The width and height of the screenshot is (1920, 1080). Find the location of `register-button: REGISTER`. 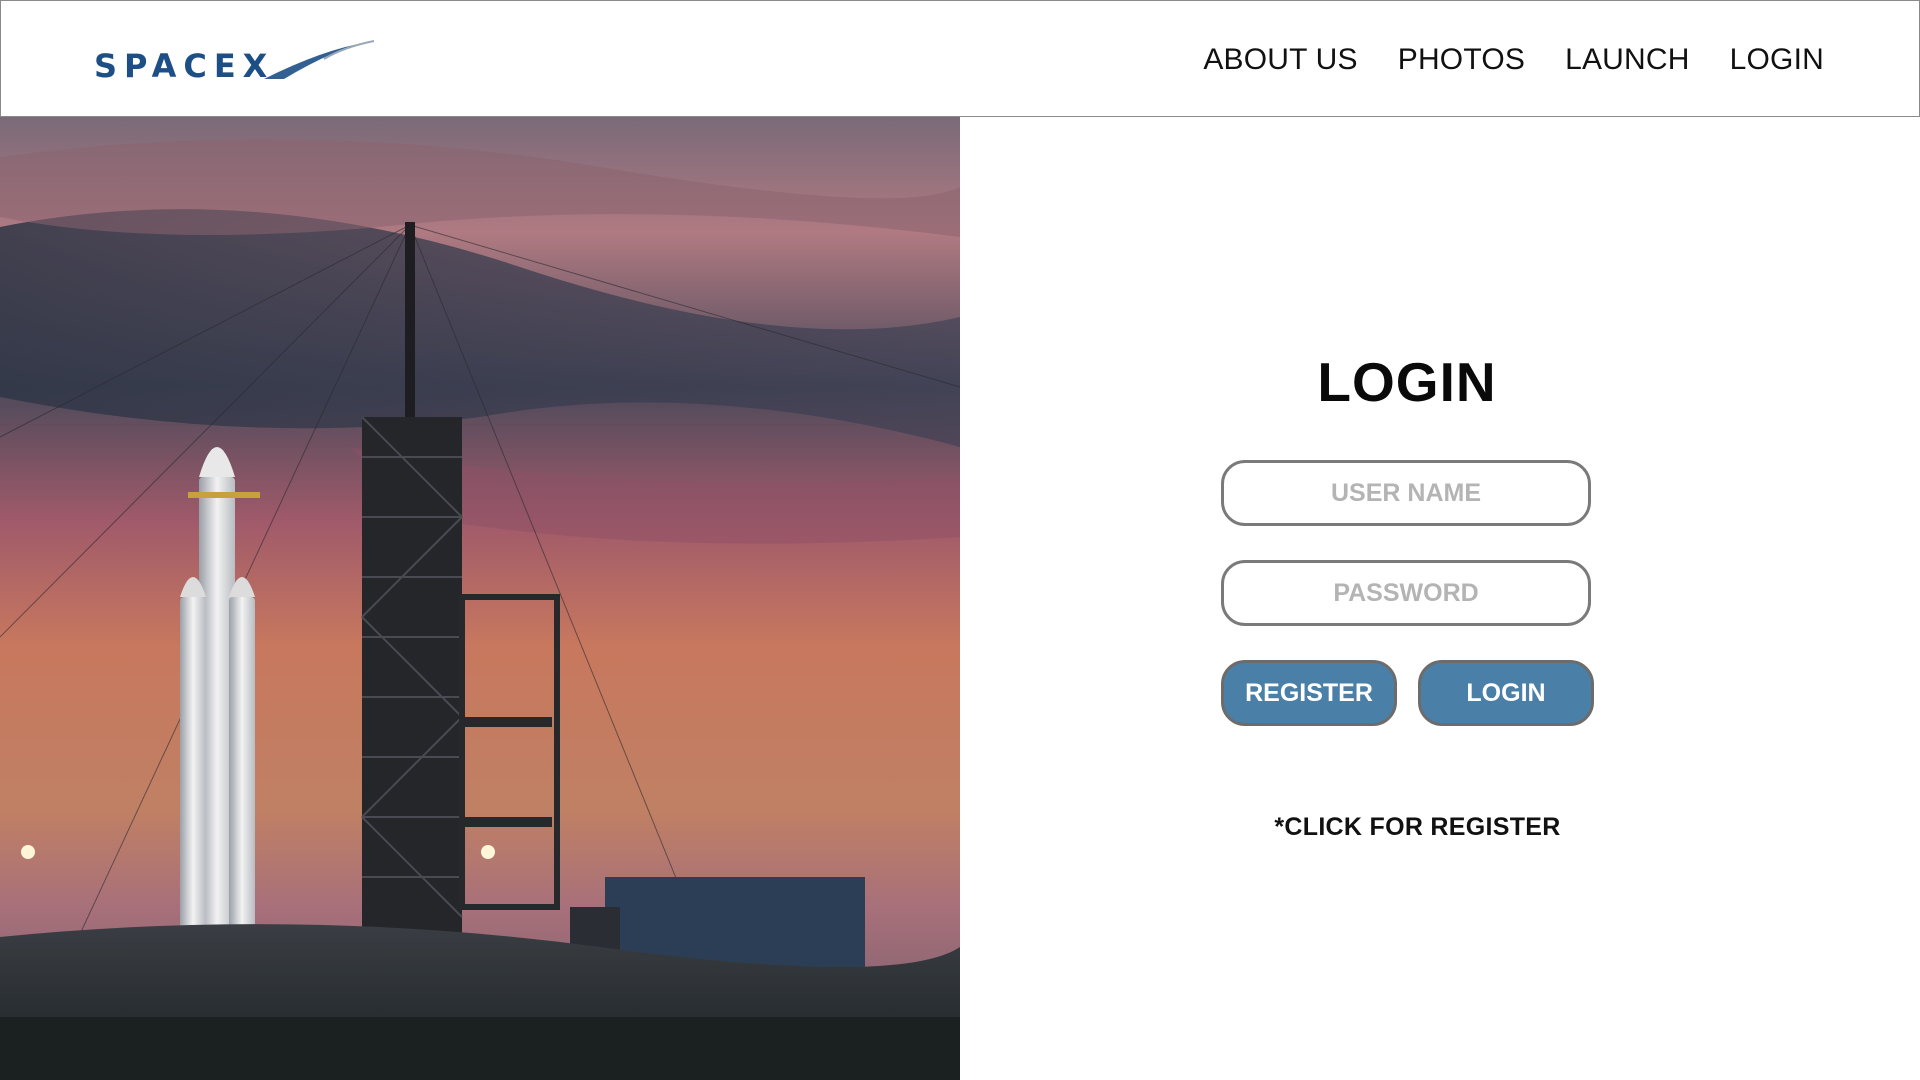

register-button: REGISTER is located at coordinates (1309, 693).